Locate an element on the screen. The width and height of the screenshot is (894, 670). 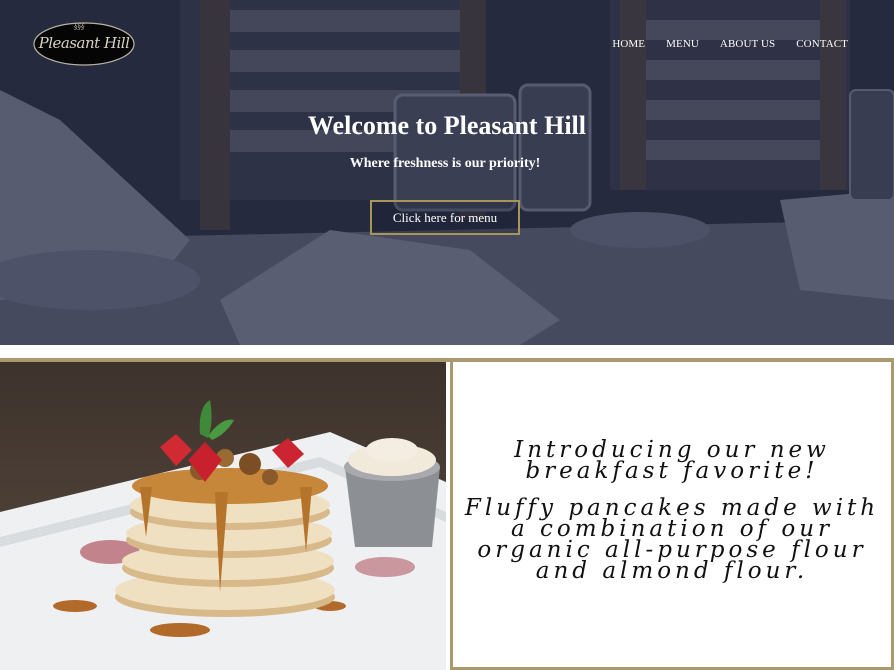
nav-menu: MENU is located at coordinates (682, 44).